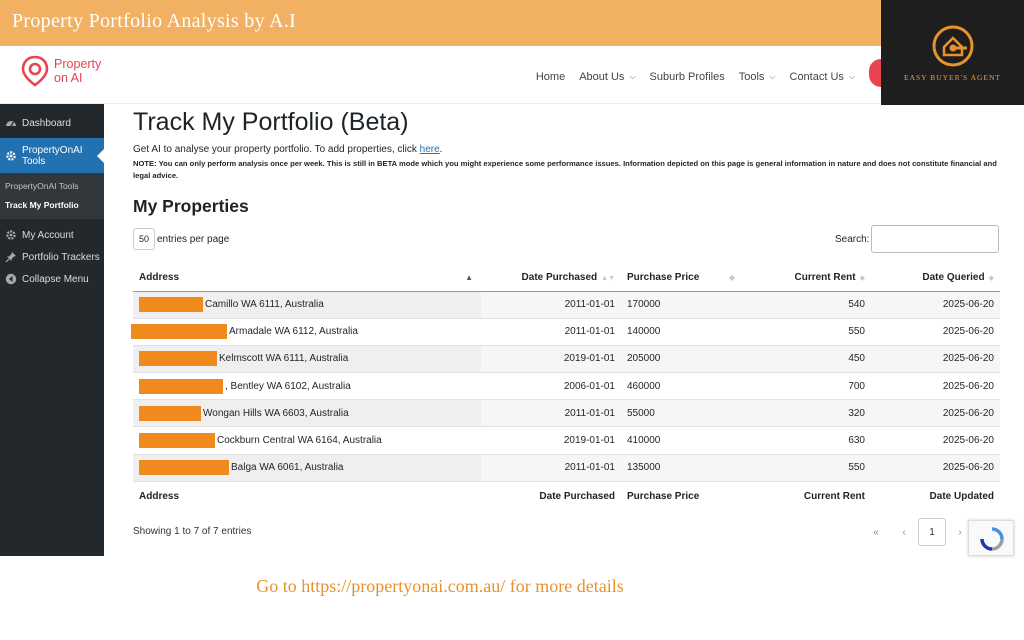  I want to click on footer-date-purchased: Date Purchased, so click(551, 496).